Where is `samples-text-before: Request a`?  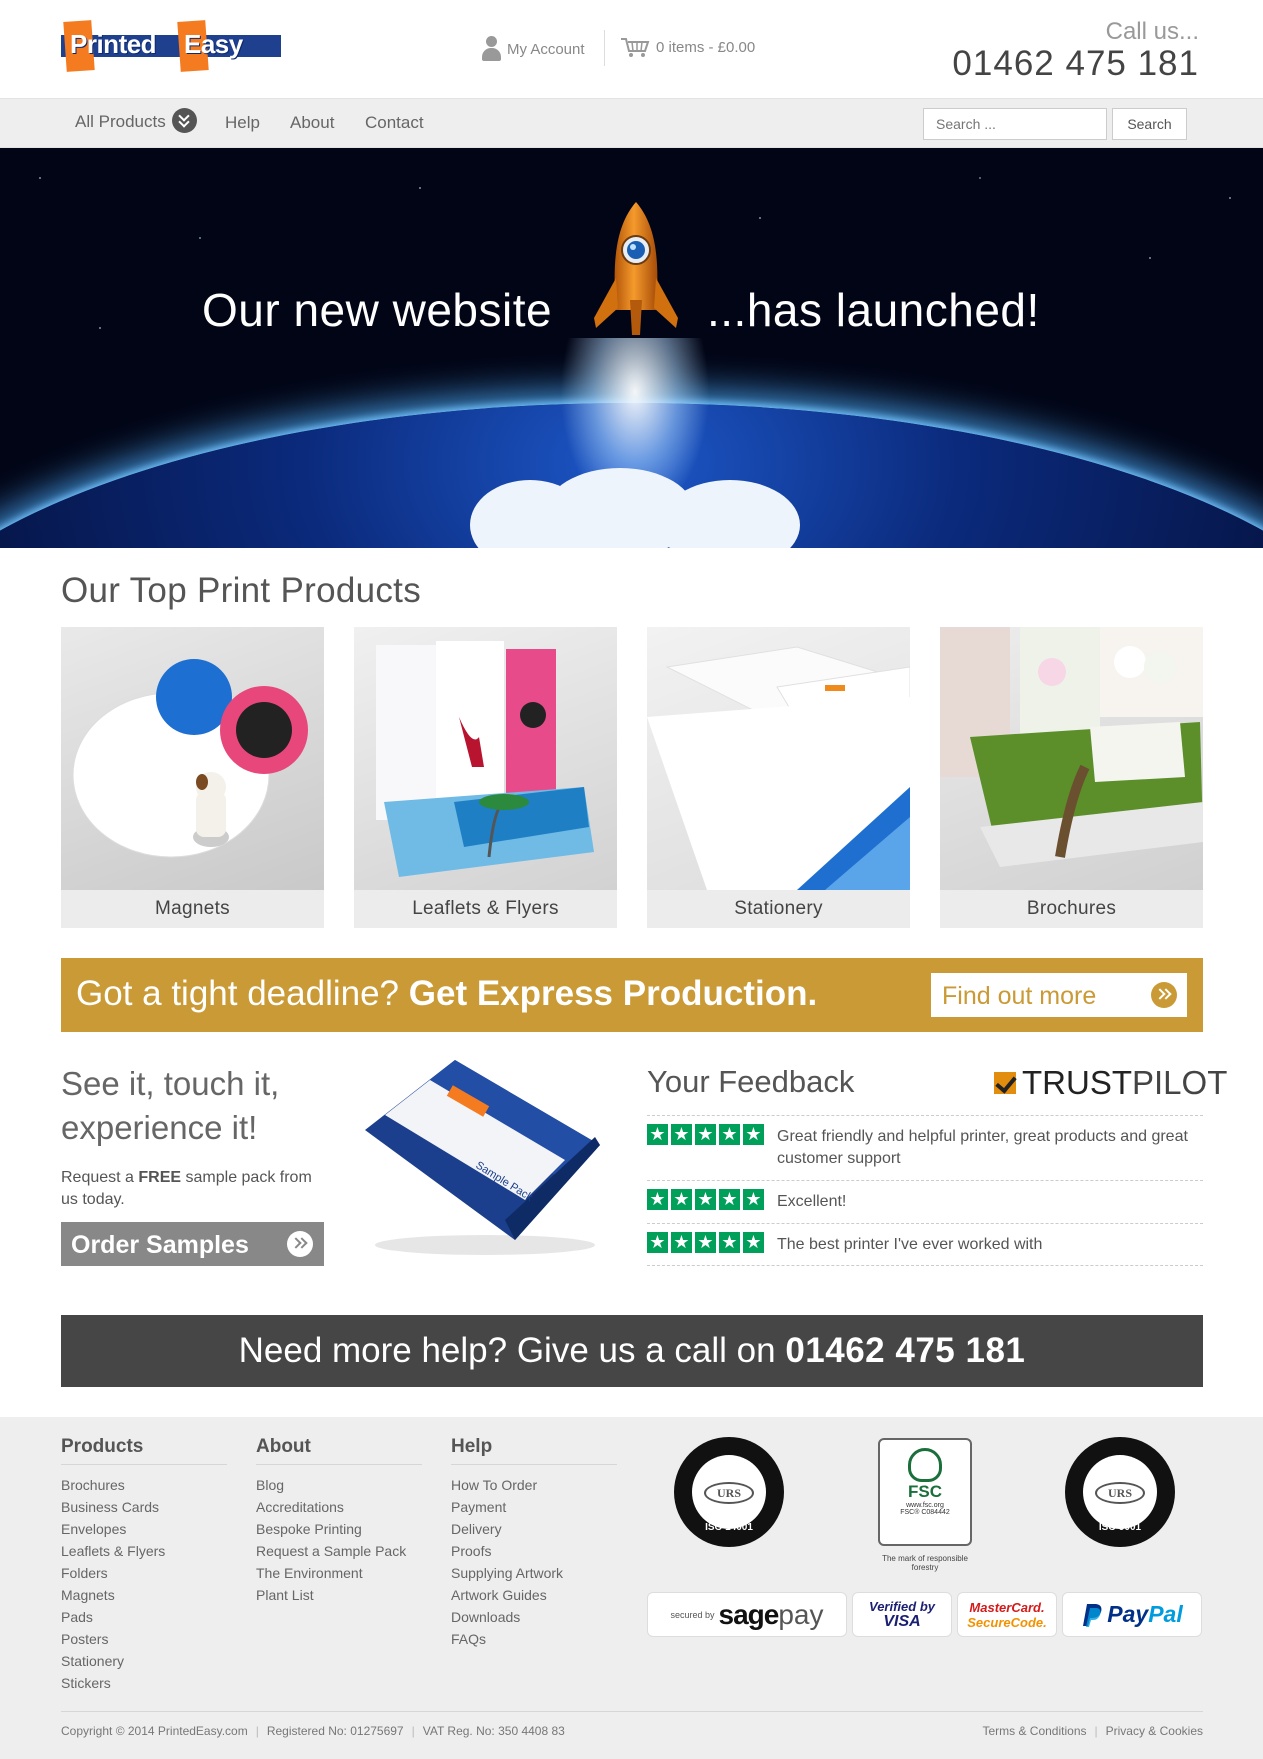
samples-text-before: Request a is located at coordinates (100, 1177).